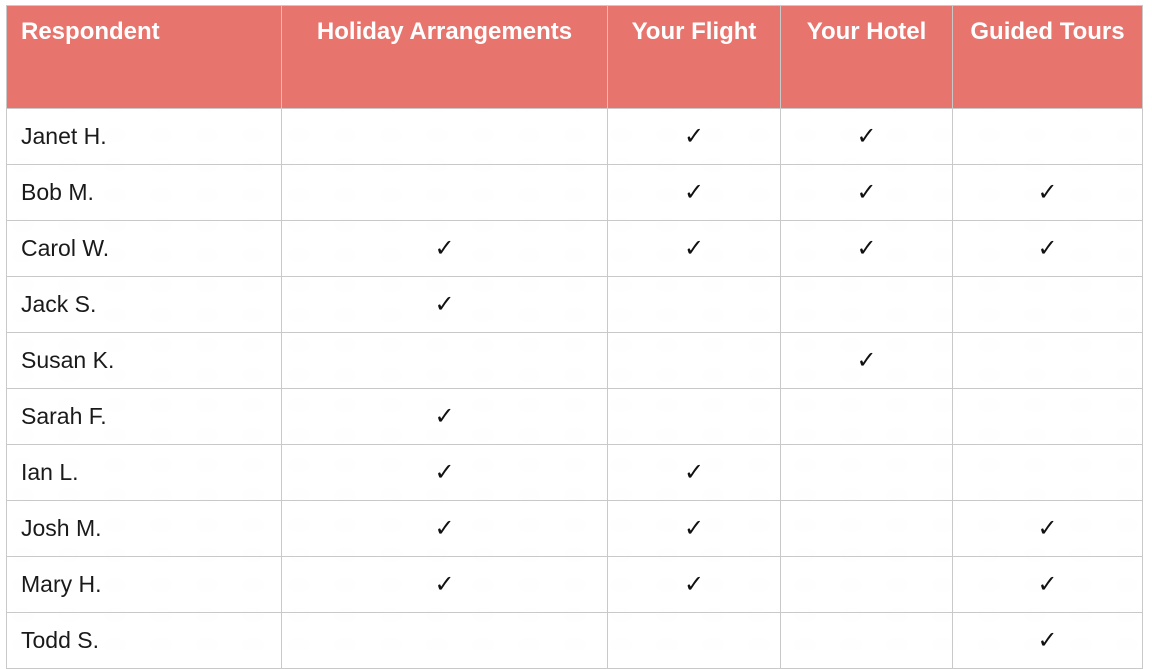  I want to click on respondent-name: Sarah F., so click(144, 416).